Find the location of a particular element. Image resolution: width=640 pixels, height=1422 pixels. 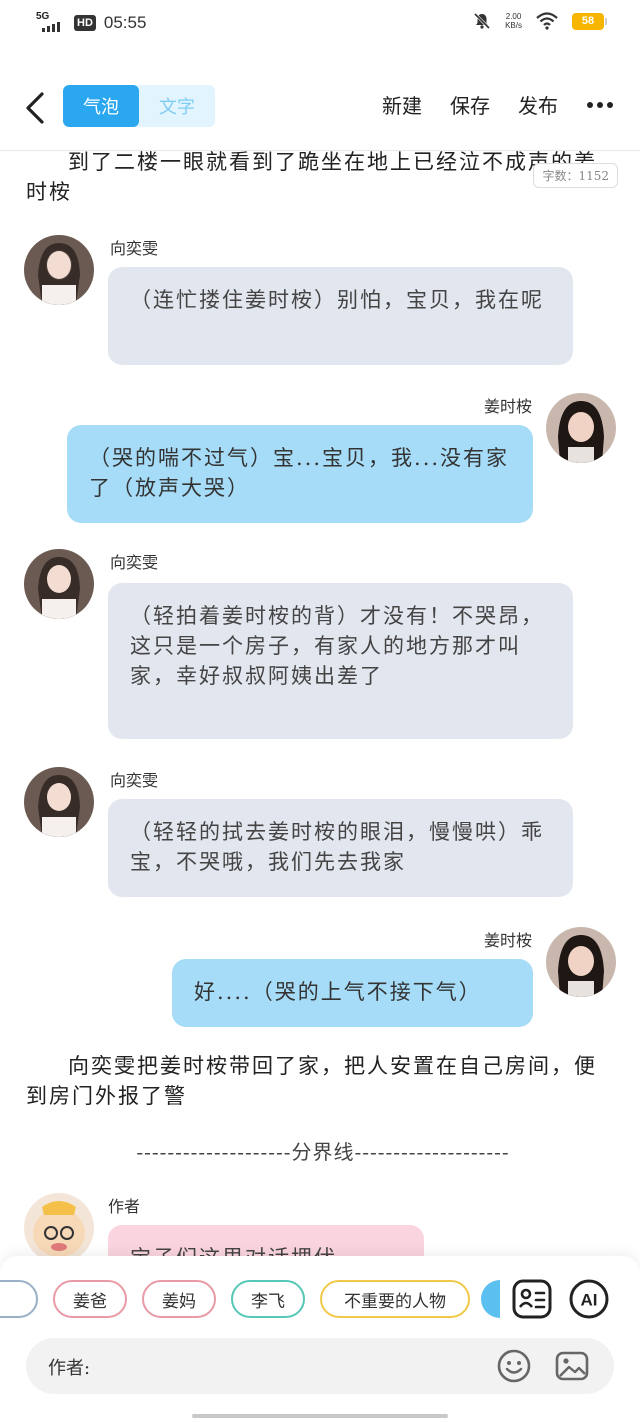

word-count-badge: 字数：1152 is located at coordinates (575, 175).